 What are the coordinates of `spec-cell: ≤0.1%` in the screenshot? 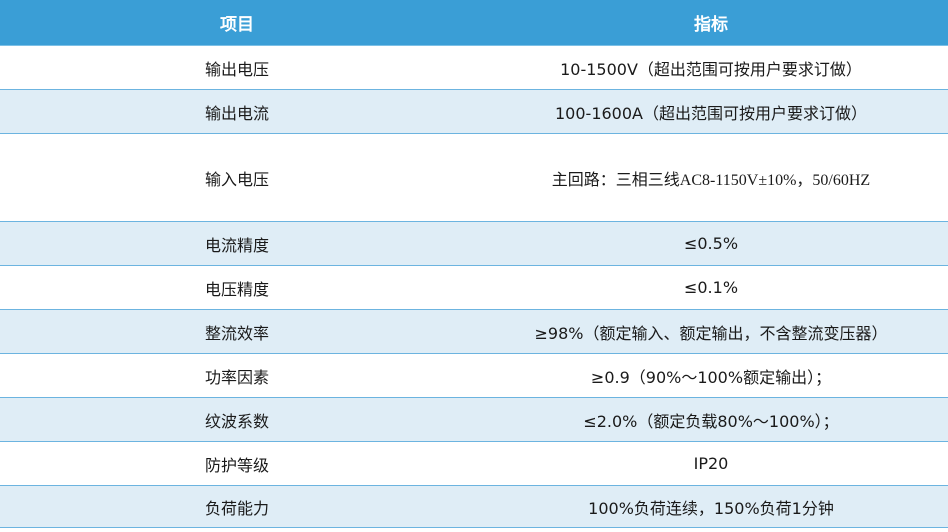 It's located at (711, 287).